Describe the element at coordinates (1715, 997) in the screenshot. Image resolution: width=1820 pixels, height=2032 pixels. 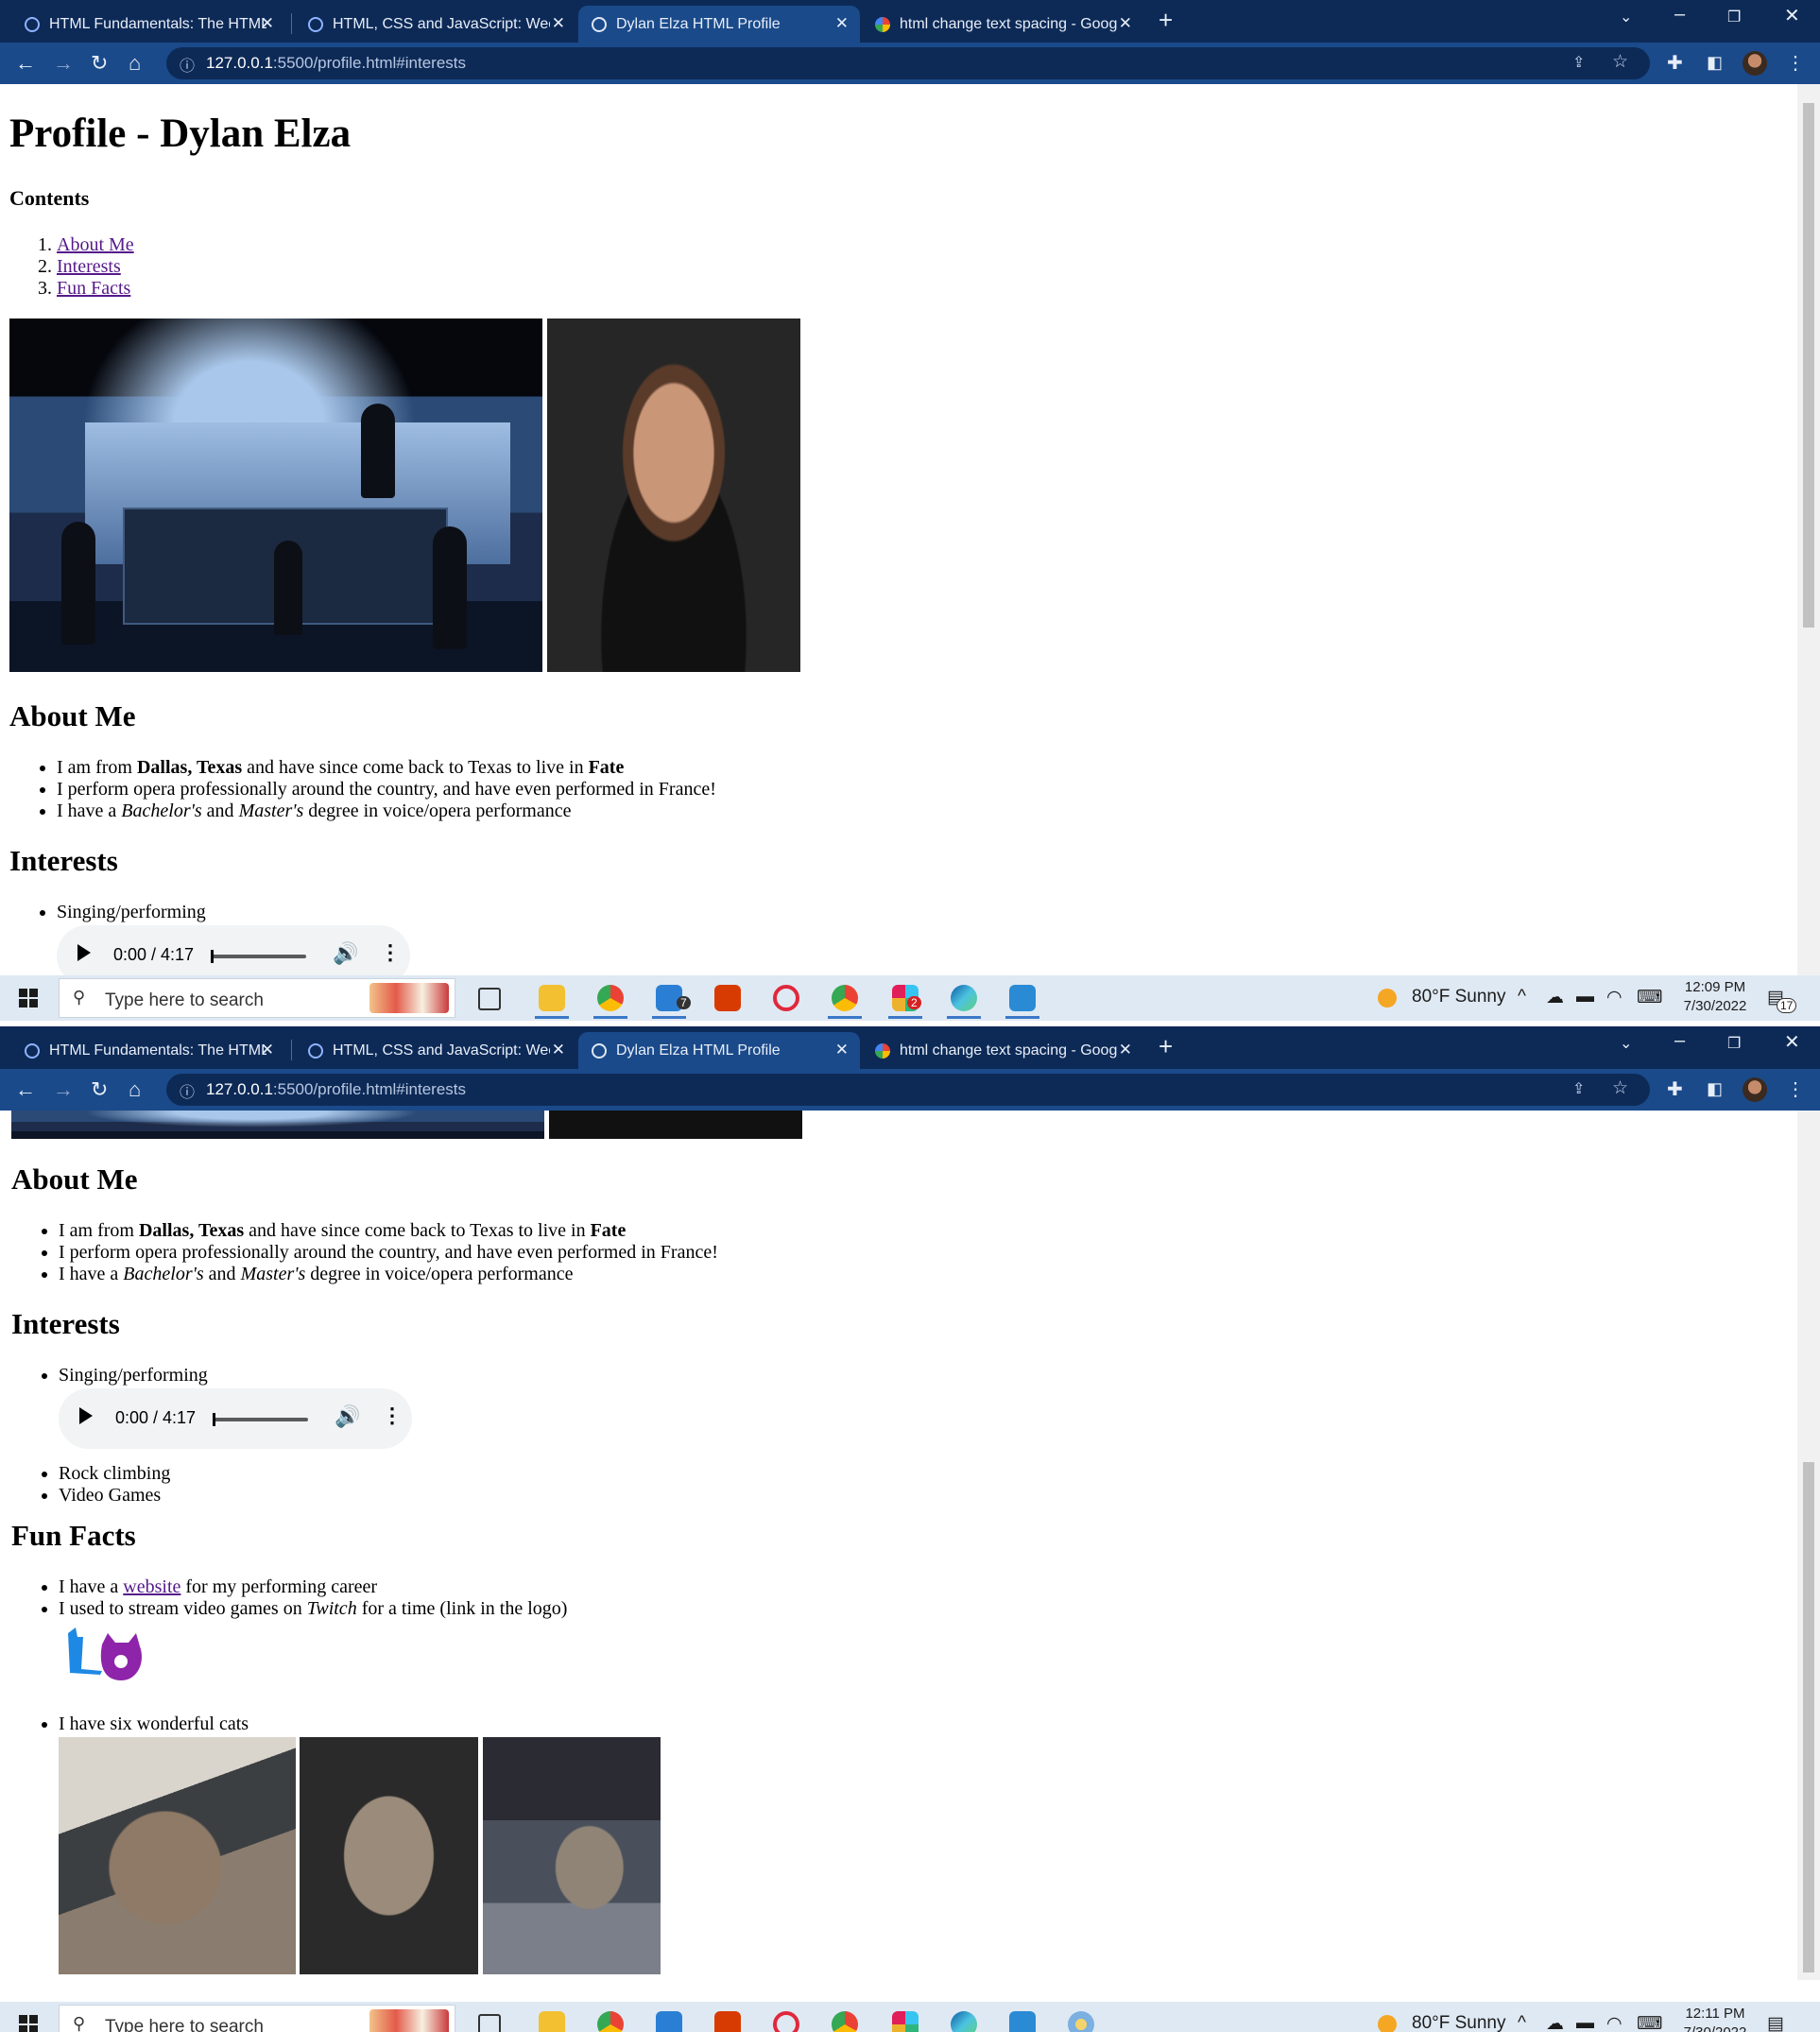
I see `taskbar-clock: 12:09 PM 7/30/2022` at that location.